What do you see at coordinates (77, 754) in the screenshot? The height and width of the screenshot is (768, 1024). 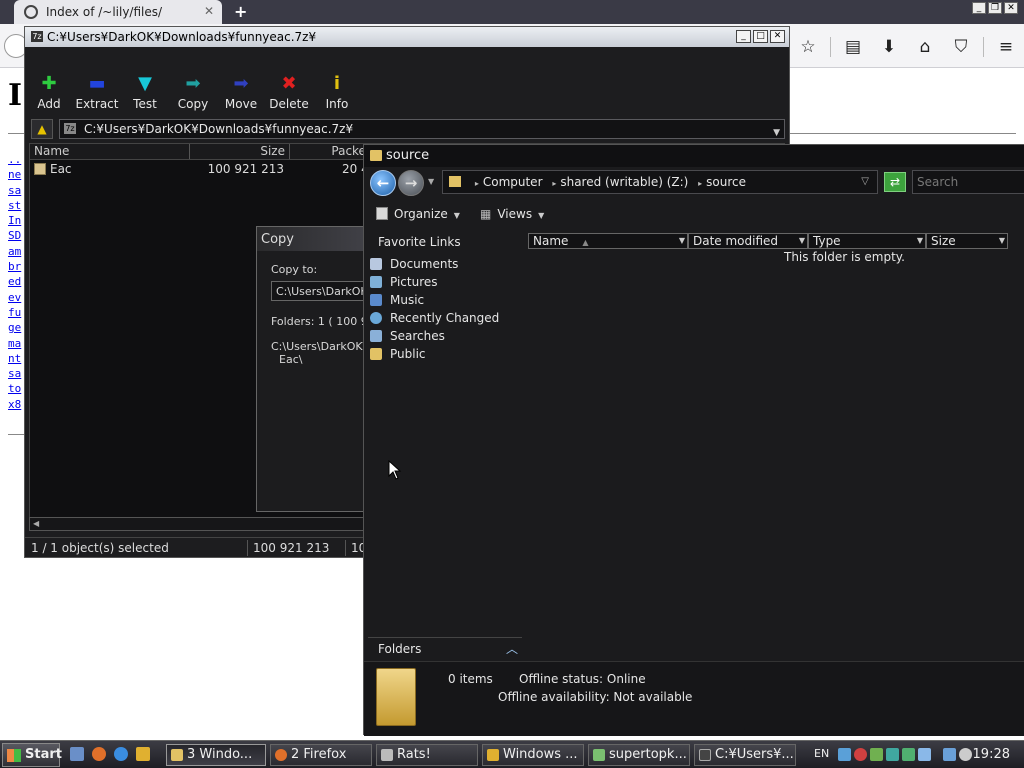 I see `show-desktop-icon` at bounding box center [77, 754].